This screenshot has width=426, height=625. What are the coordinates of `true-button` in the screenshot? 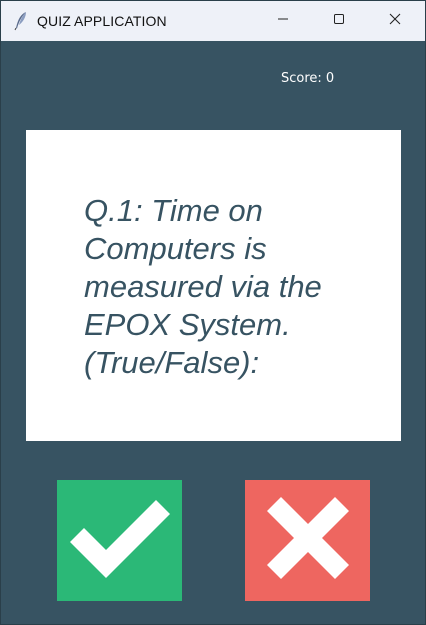 It's located at (119, 540).